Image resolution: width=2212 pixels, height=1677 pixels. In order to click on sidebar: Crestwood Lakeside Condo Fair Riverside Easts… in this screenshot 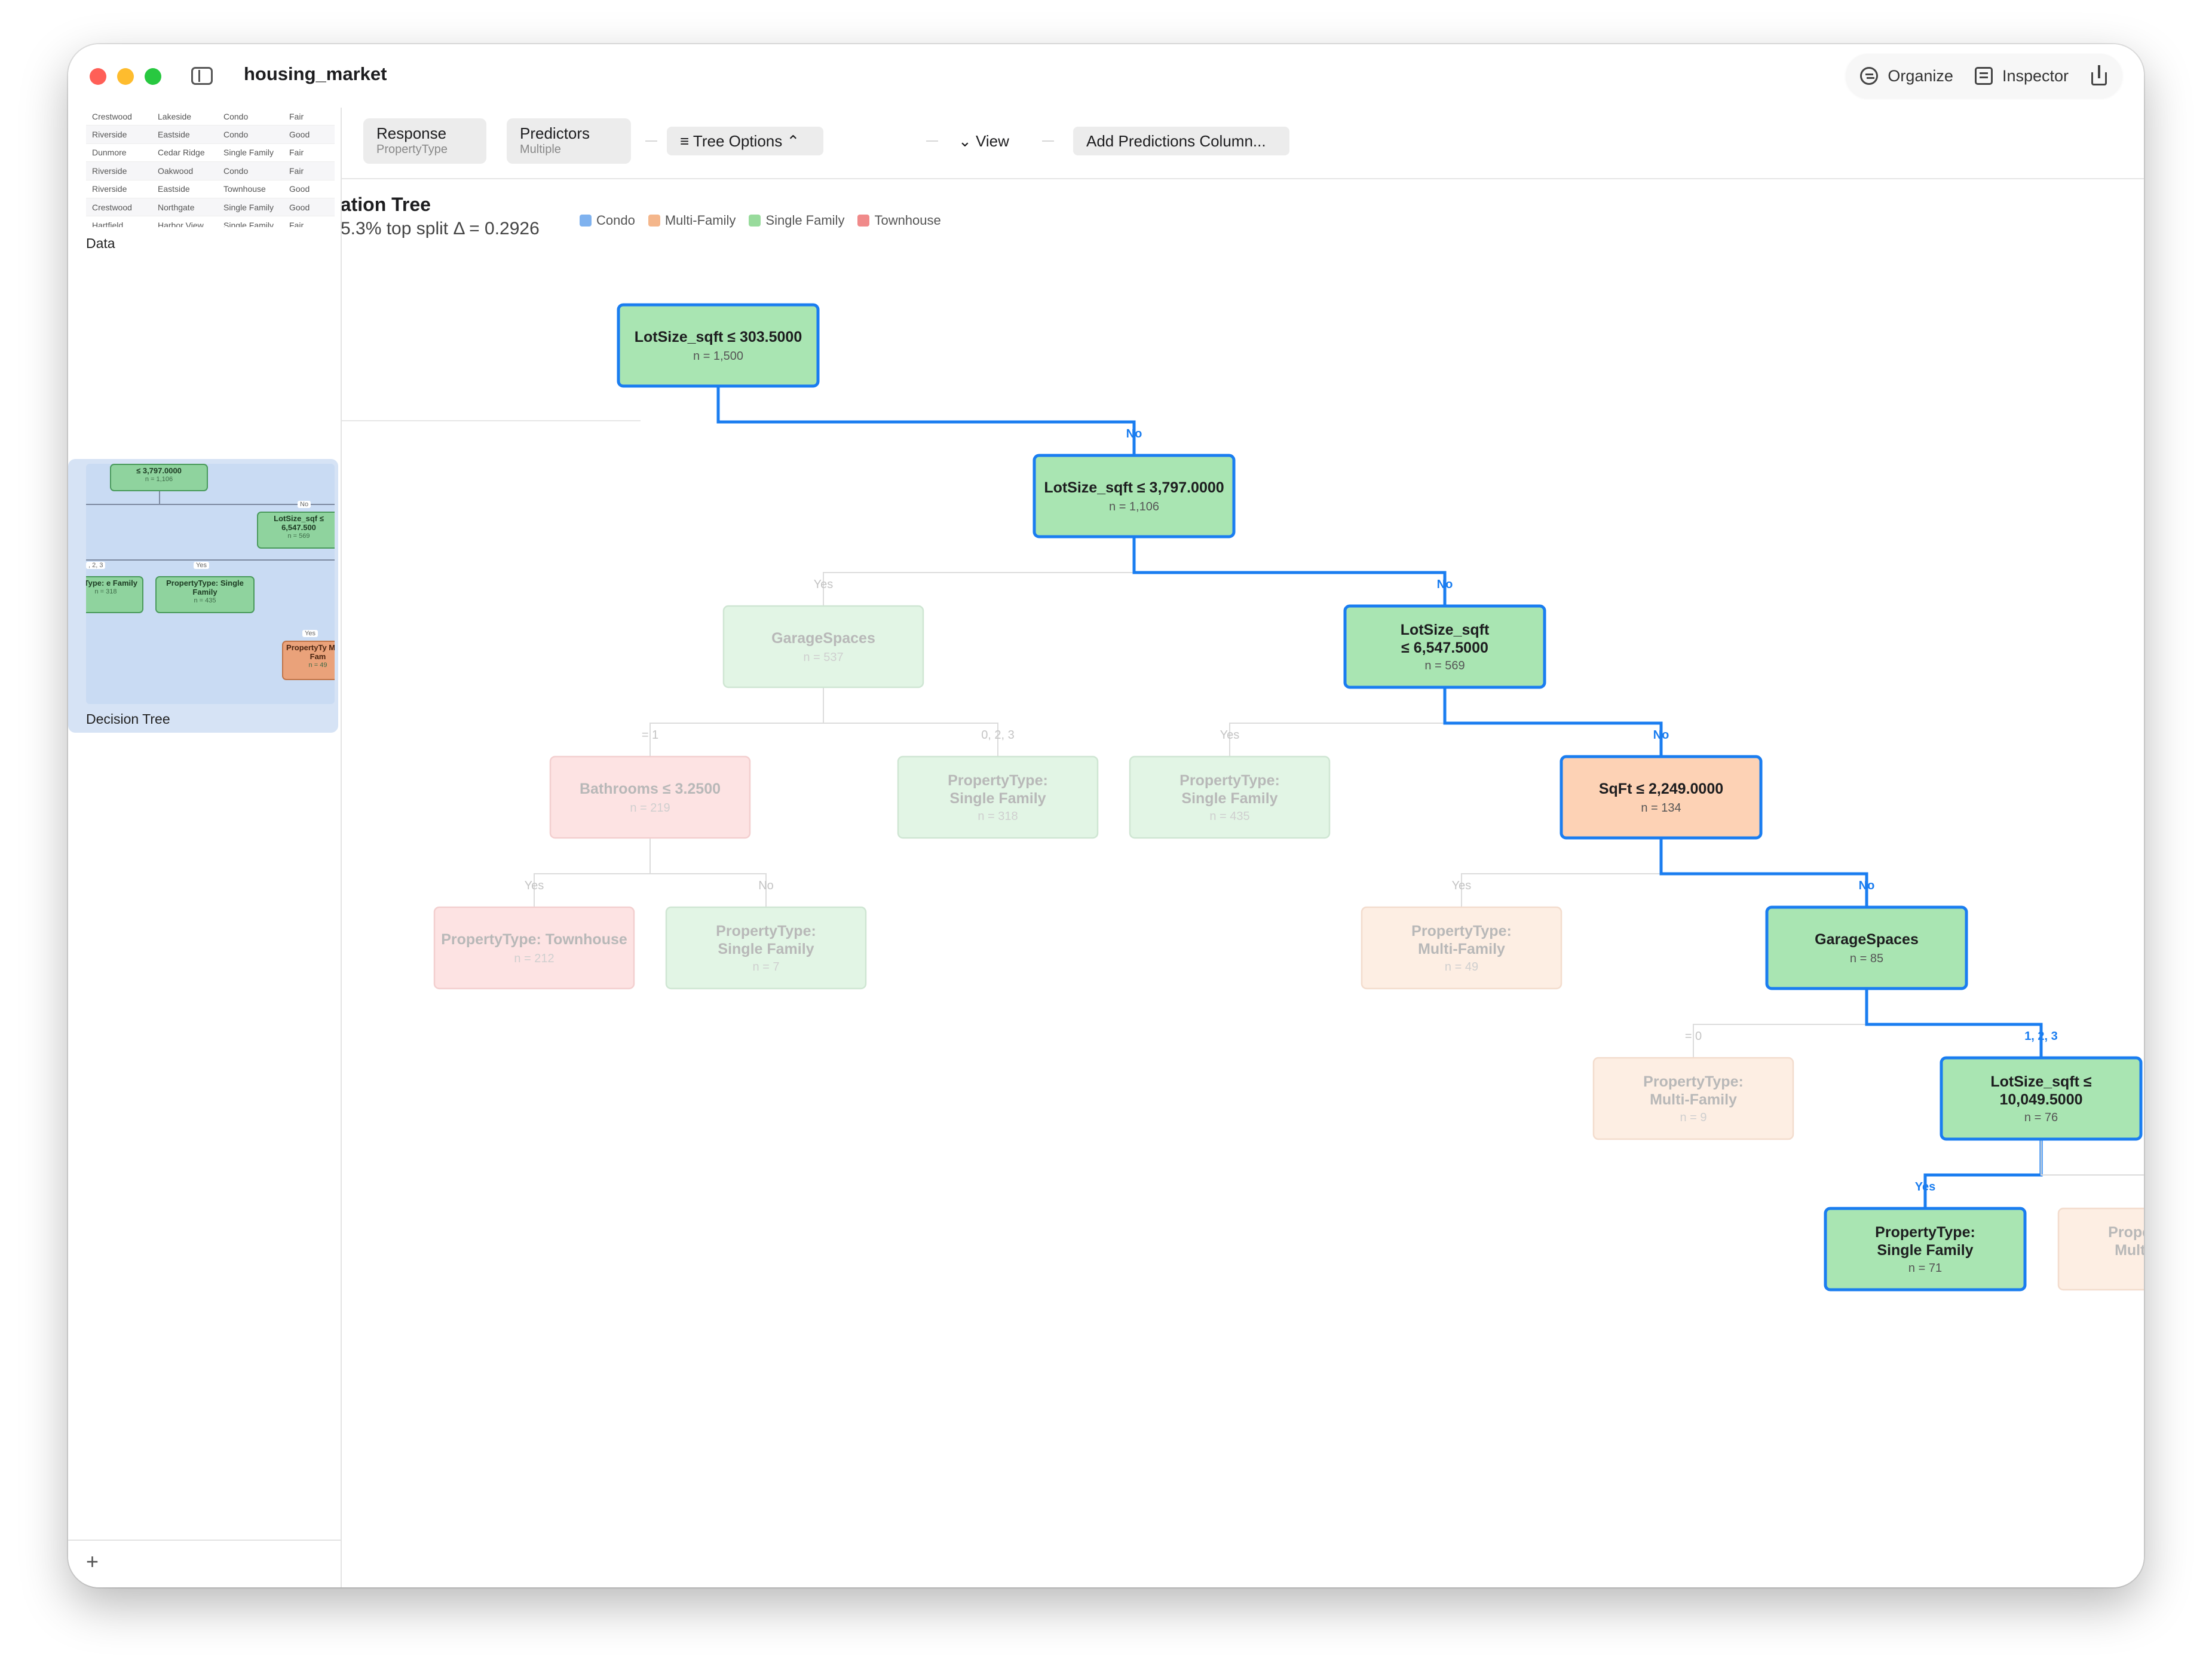, I will do `click(205, 847)`.